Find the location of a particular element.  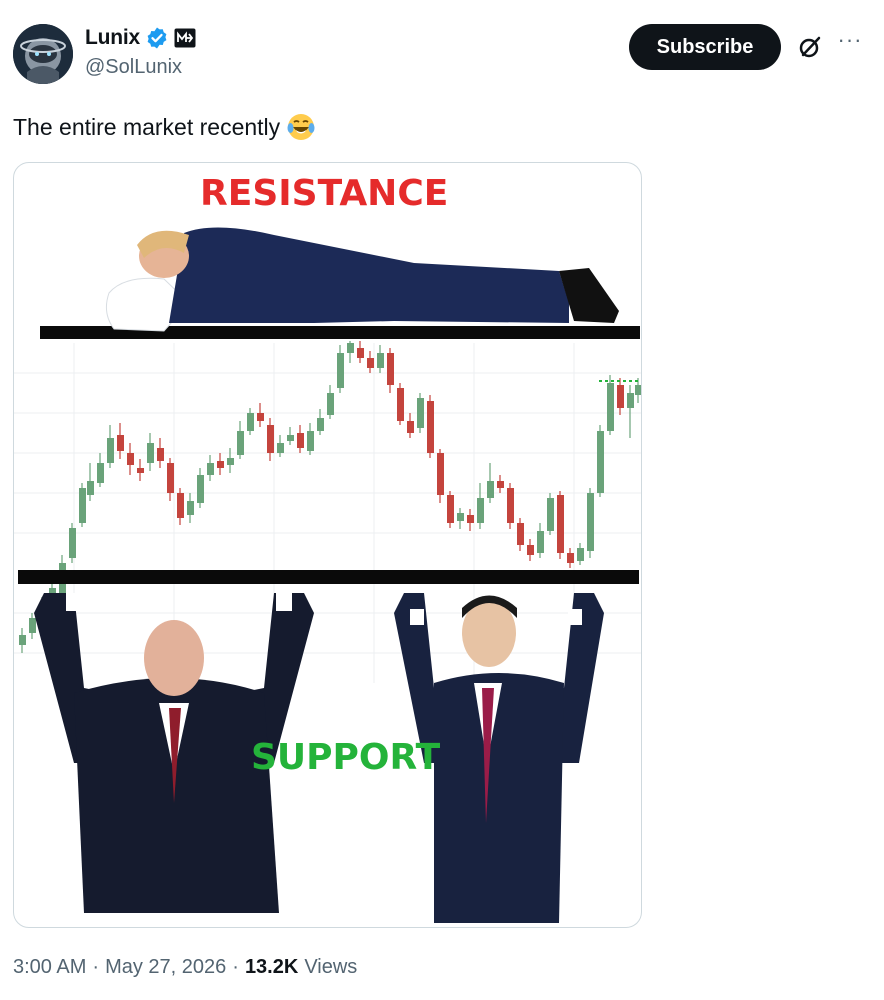

more-options-icon: ··· is located at coordinates (850, 42).